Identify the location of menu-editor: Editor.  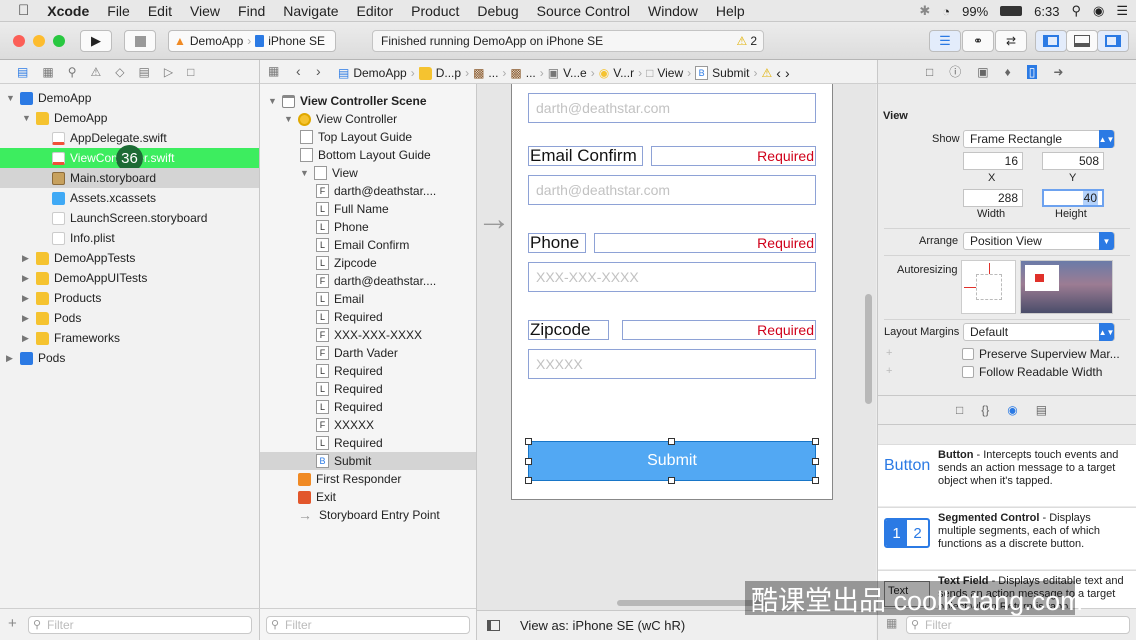
(375, 11).